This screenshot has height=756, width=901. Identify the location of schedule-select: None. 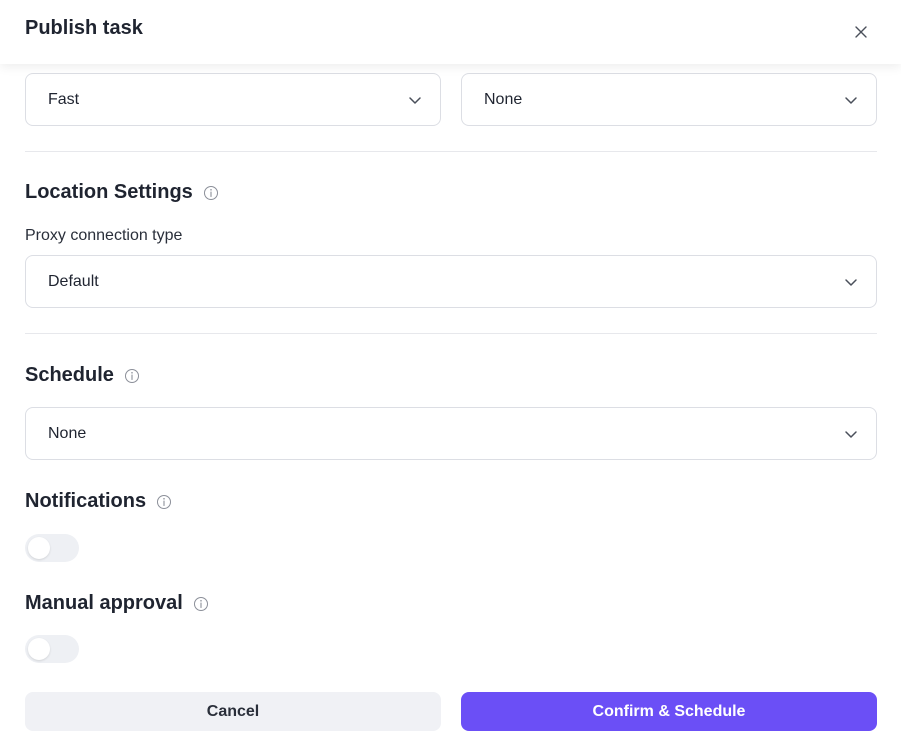
(451, 433).